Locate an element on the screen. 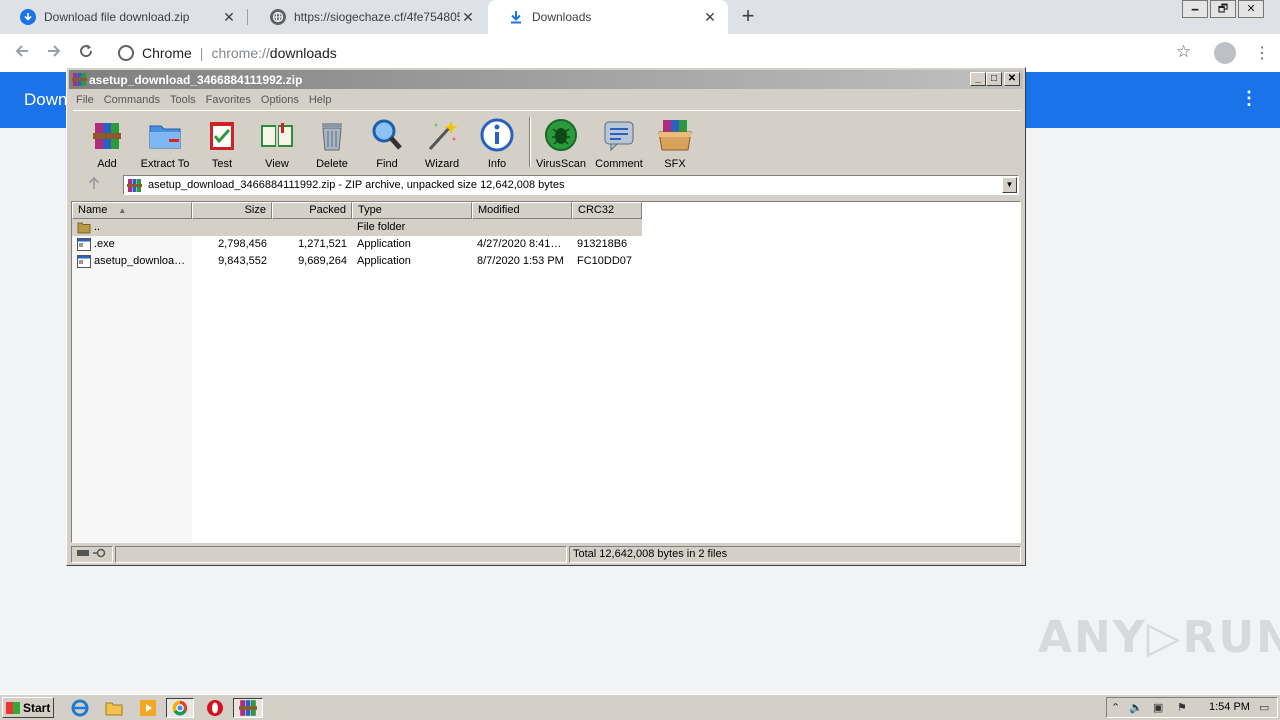  comment-icon is located at coordinates (619, 136).